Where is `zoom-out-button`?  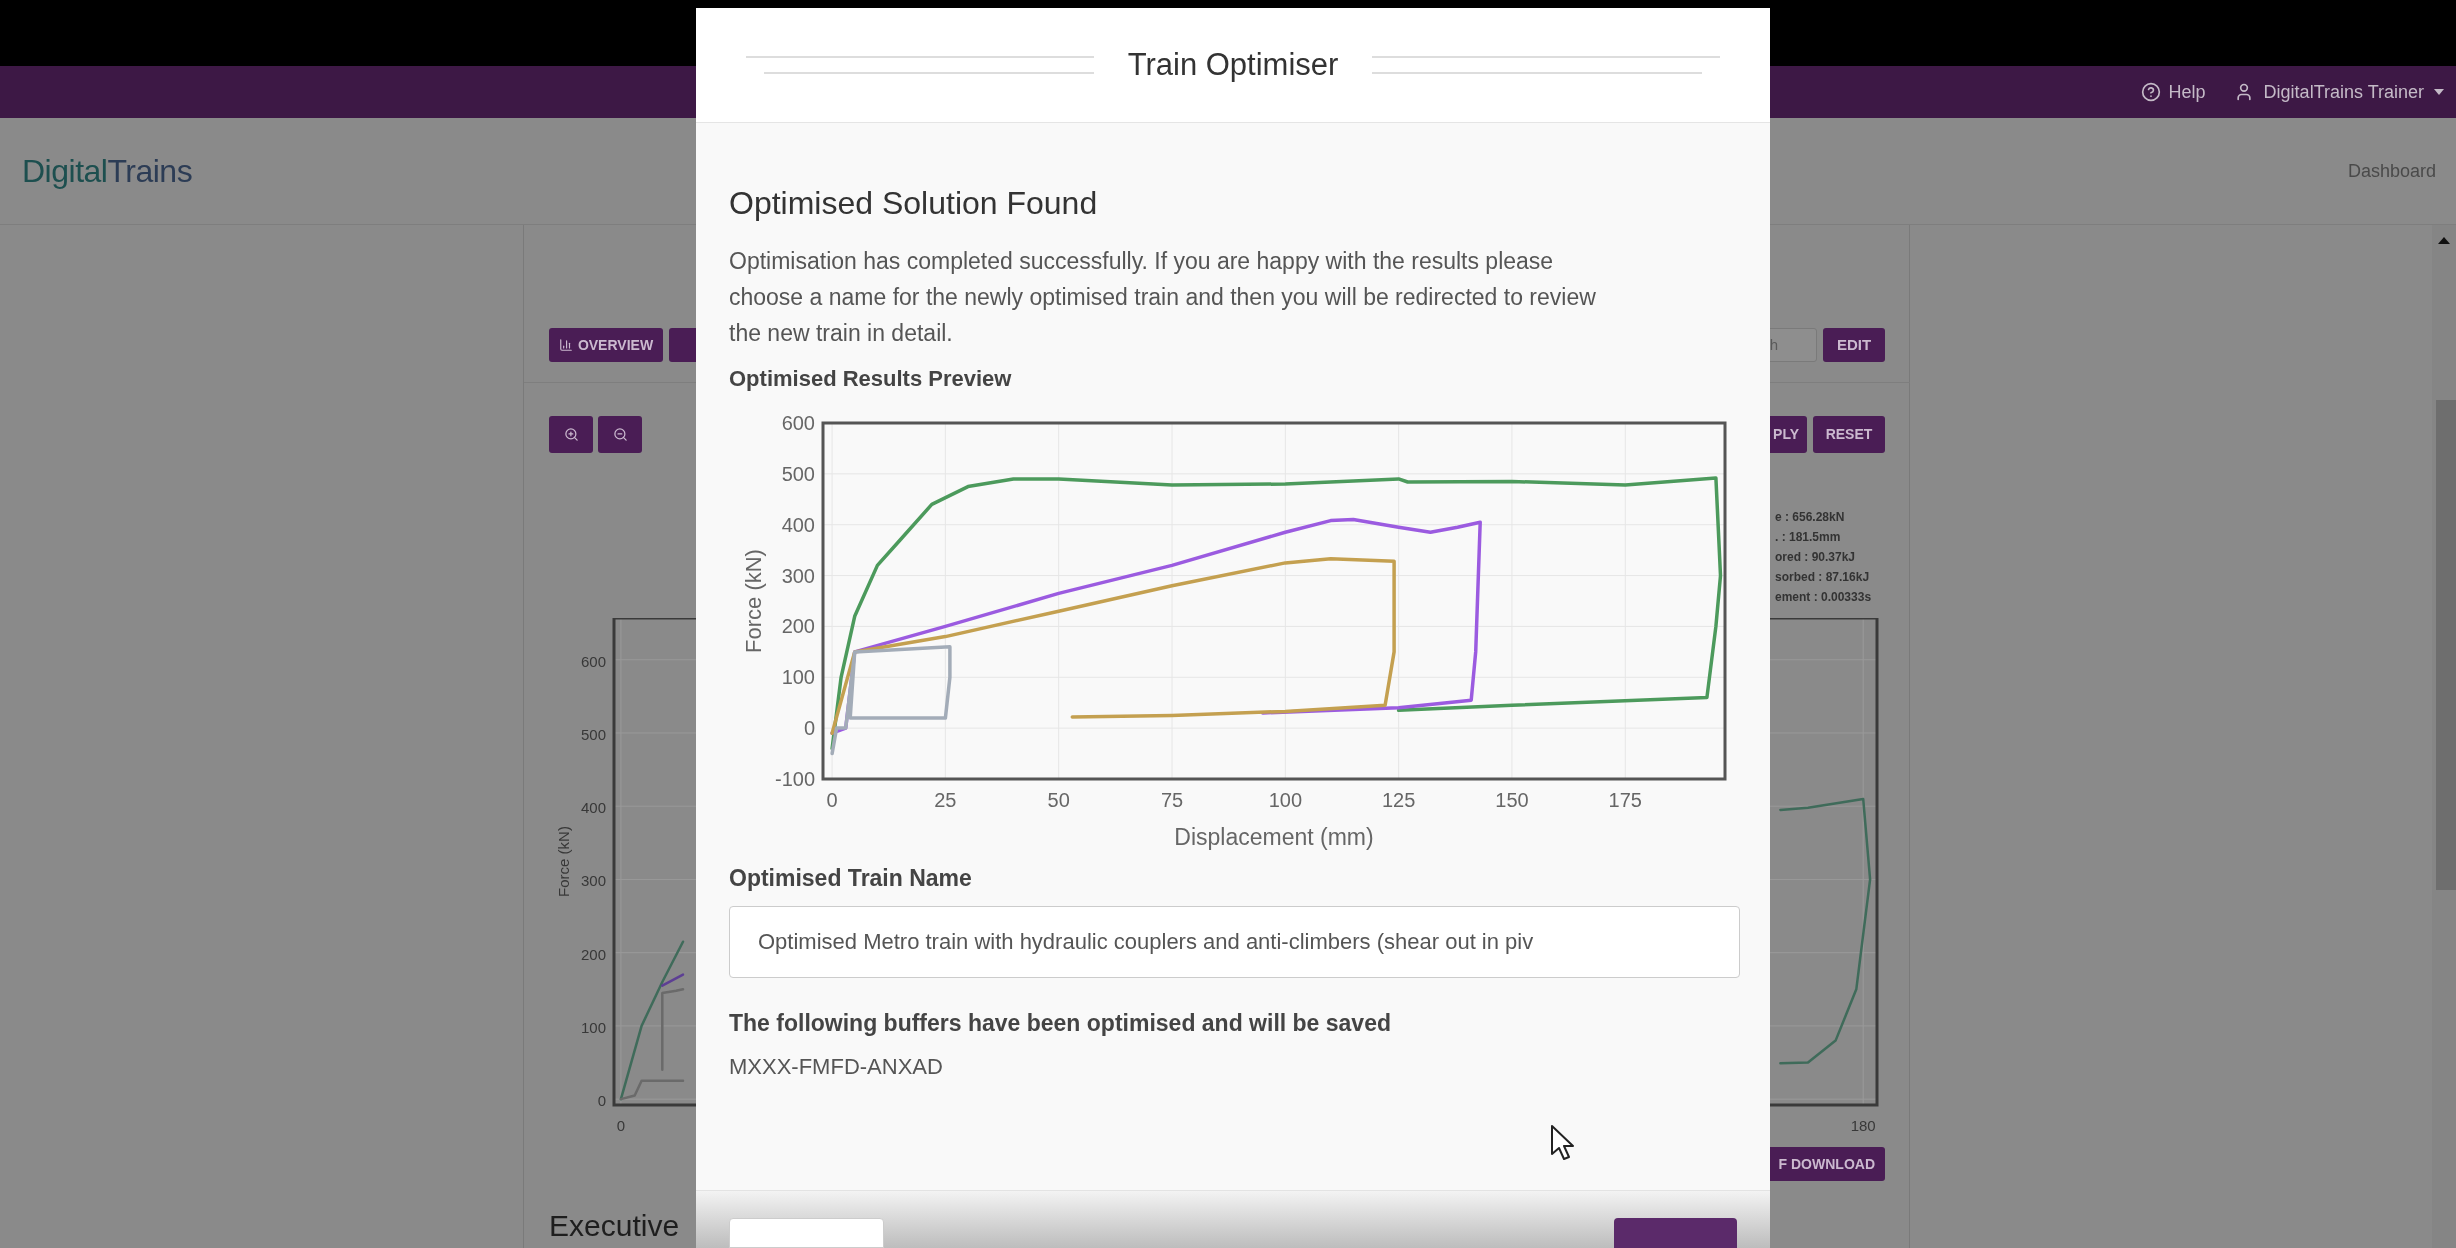 zoom-out-button is located at coordinates (620, 434).